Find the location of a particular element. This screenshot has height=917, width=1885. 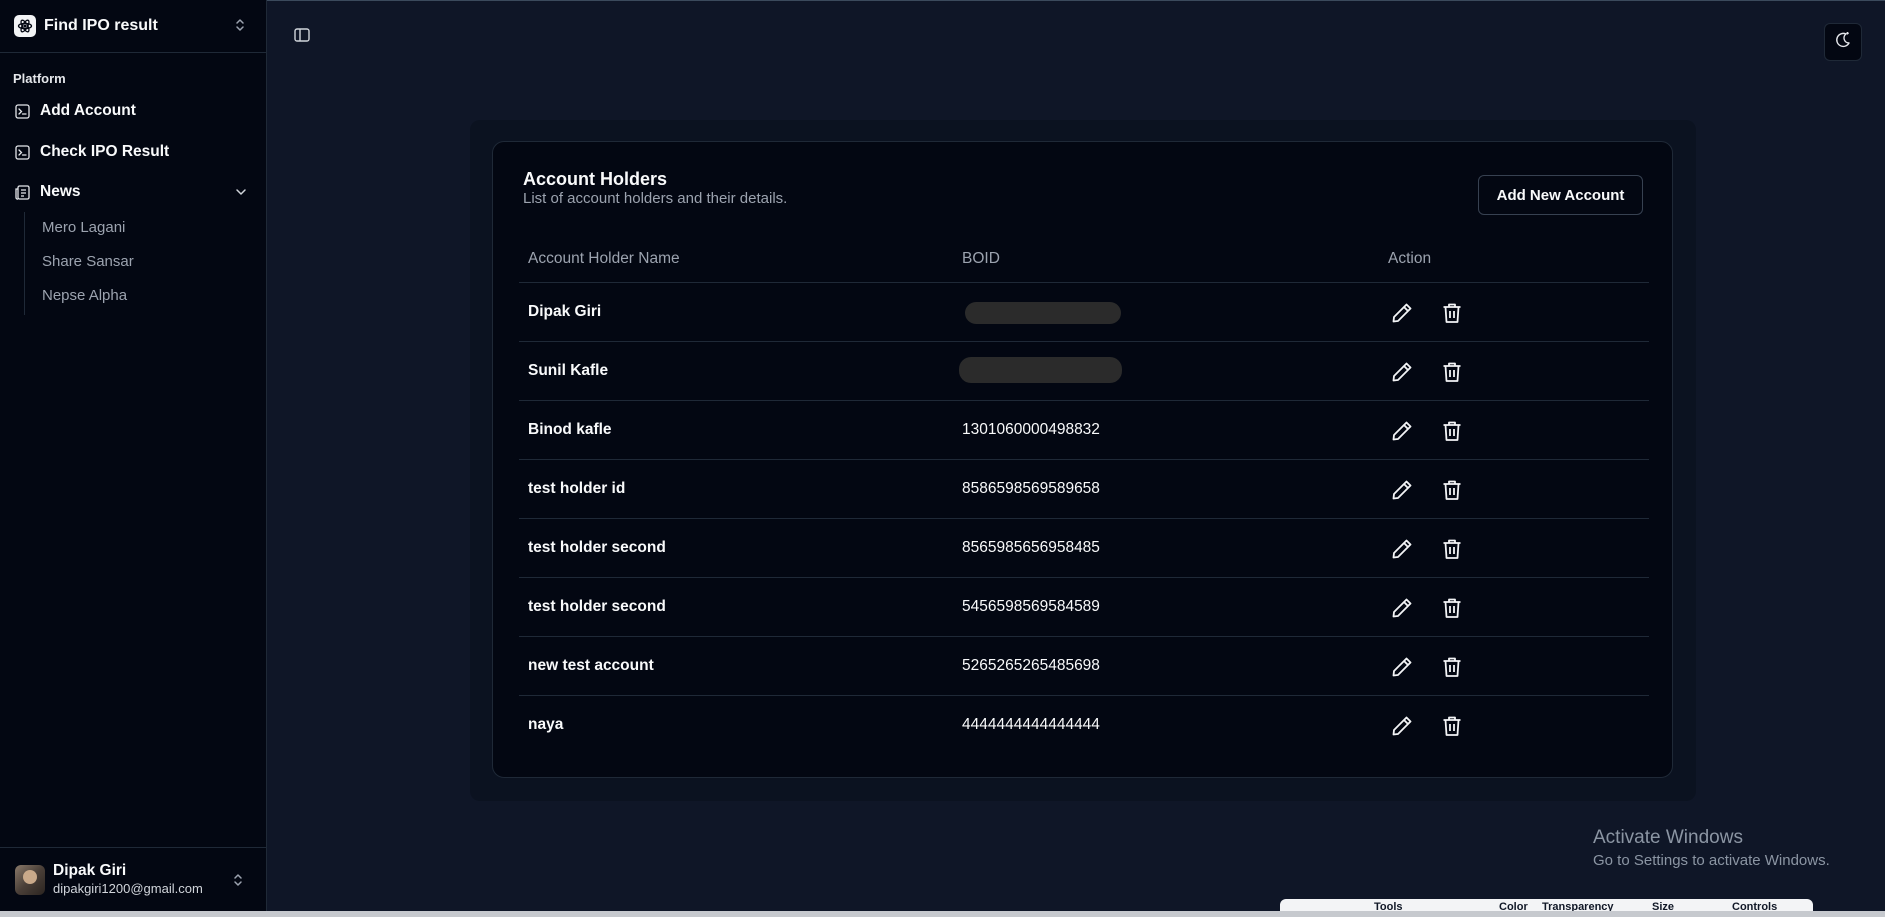

avatar is located at coordinates (30, 880).